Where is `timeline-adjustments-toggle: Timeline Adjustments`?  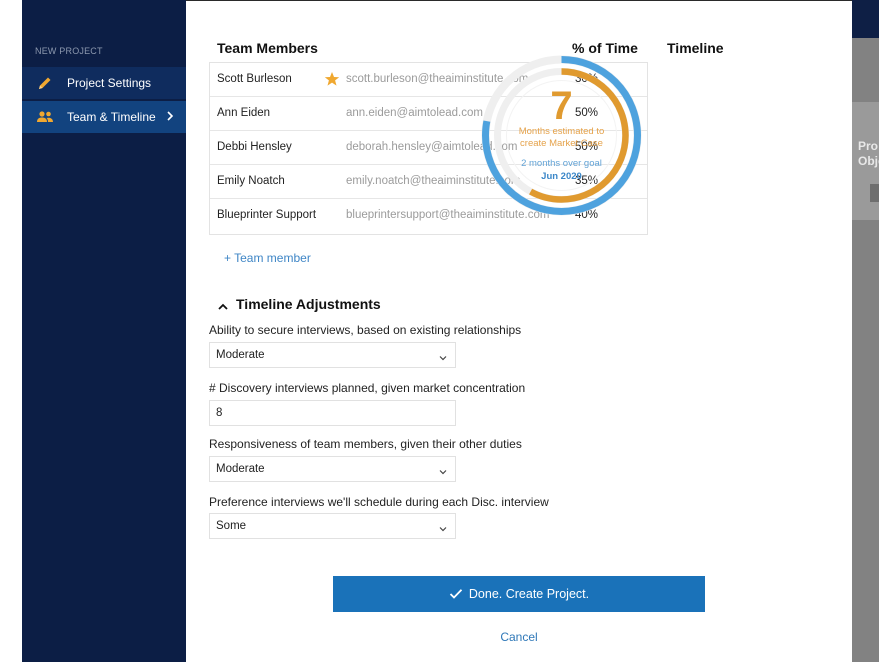 timeline-adjustments-toggle: Timeline Adjustments is located at coordinates (299, 304).